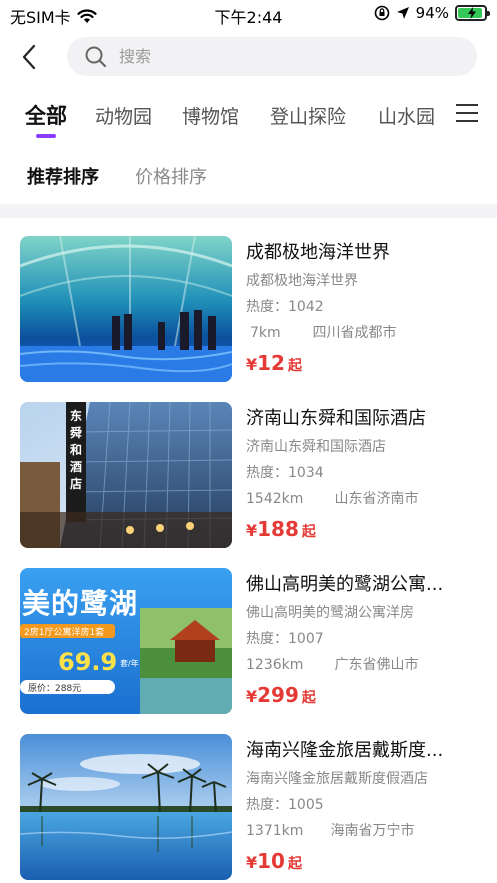 The height and width of the screenshot is (883, 497). Describe the element at coordinates (278, 529) in the screenshot. I see `price-value: 188` at that location.